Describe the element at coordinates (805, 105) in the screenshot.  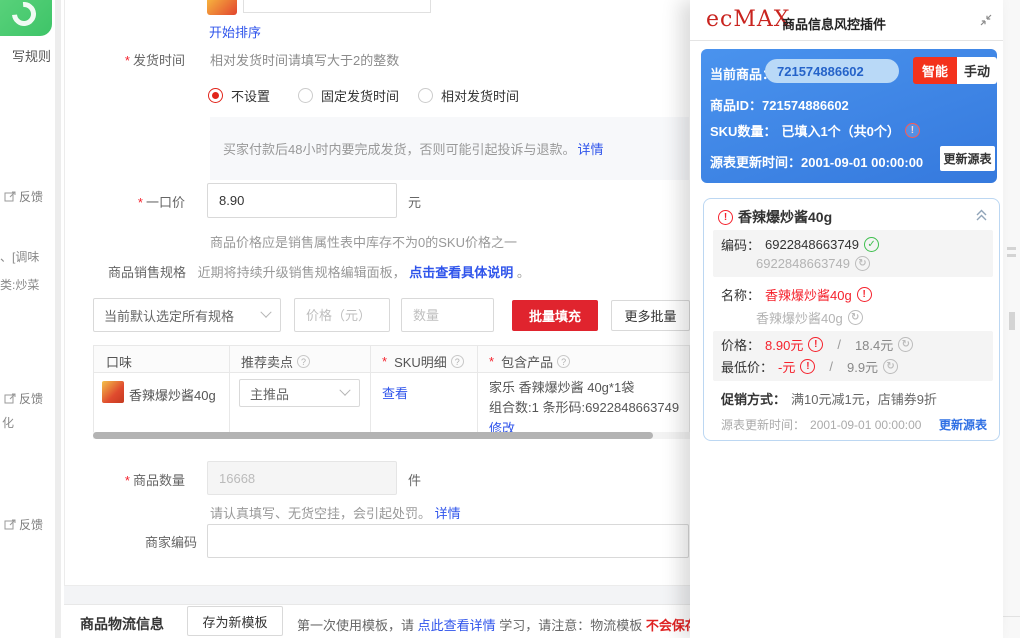
I see `product-id-value: 721574886602` at that location.